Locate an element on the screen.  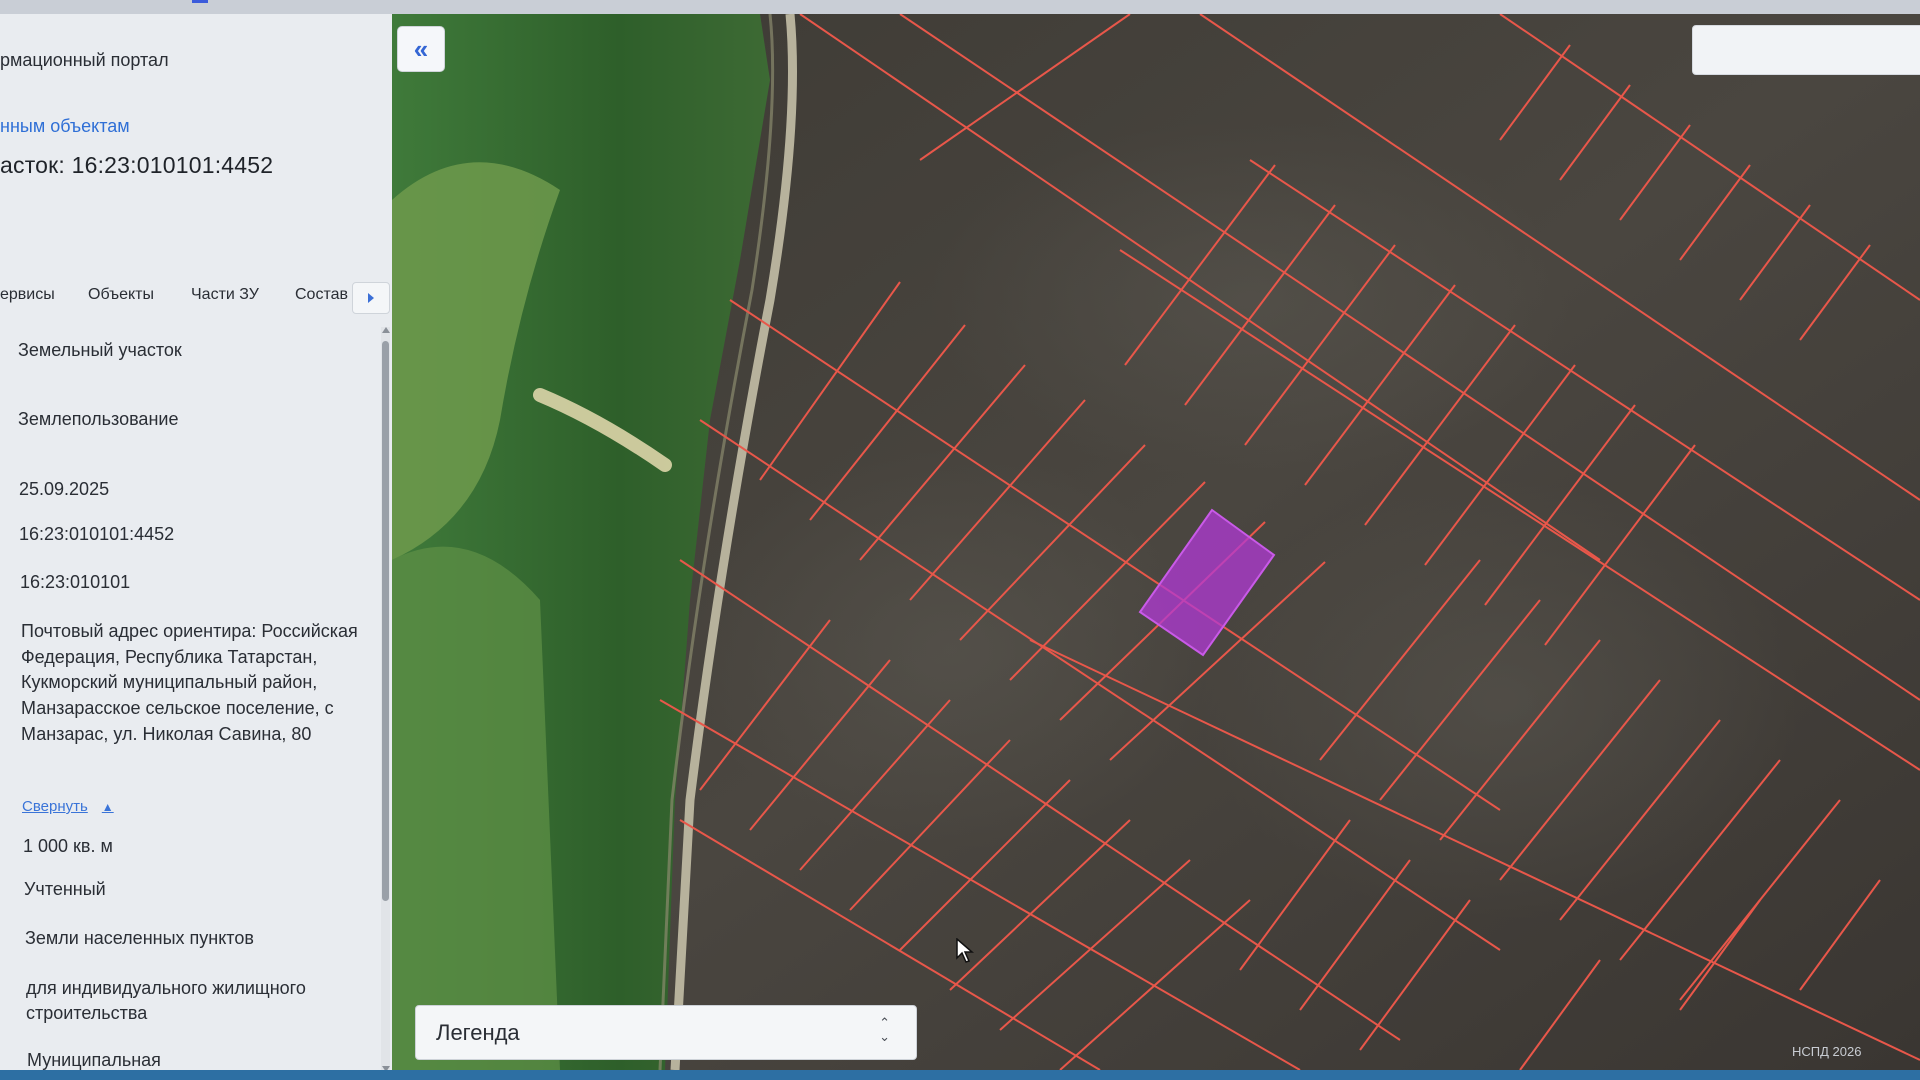
tab-services: ервисы is located at coordinates (27, 295).